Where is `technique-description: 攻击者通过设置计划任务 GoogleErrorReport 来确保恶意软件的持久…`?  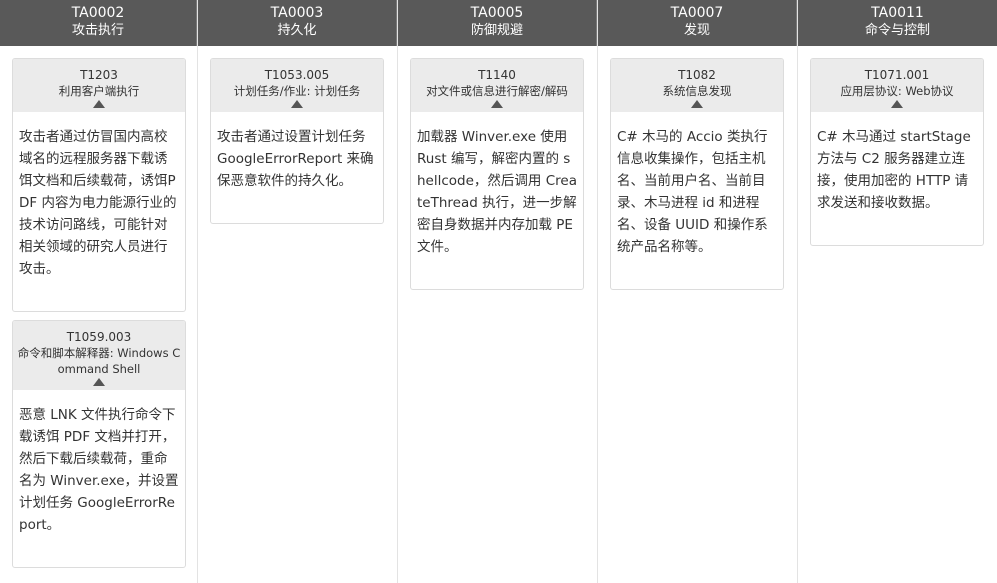 technique-description: 攻击者通过设置计划任务 GoogleErrorReport 来确保恶意软件的持久… is located at coordinates (295, 159).